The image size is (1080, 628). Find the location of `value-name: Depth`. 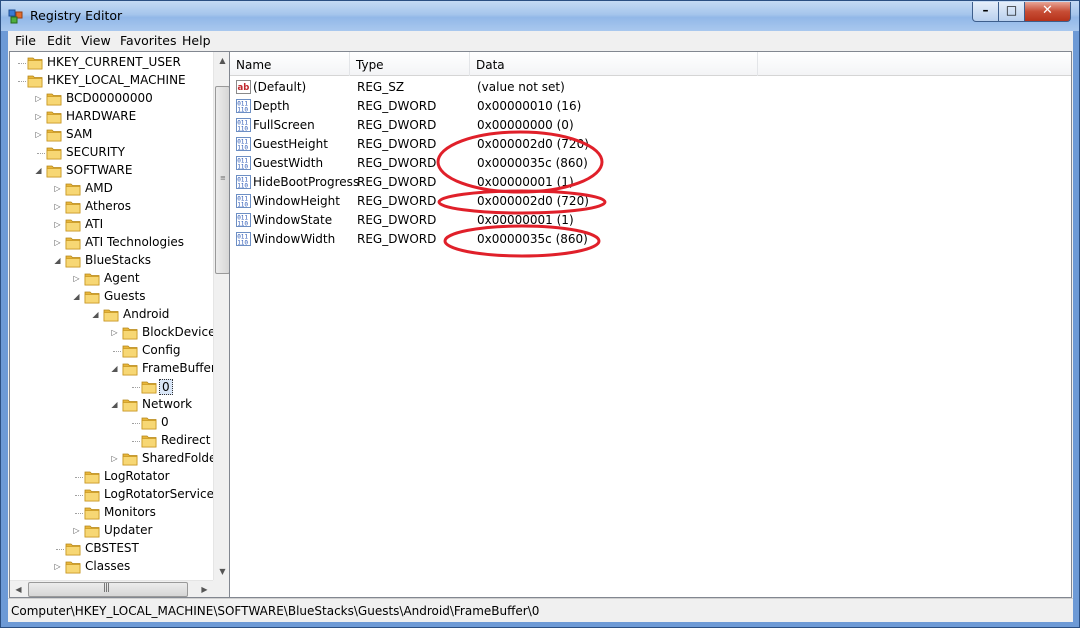

value-name: Depth is located at coordinates (271, 106).